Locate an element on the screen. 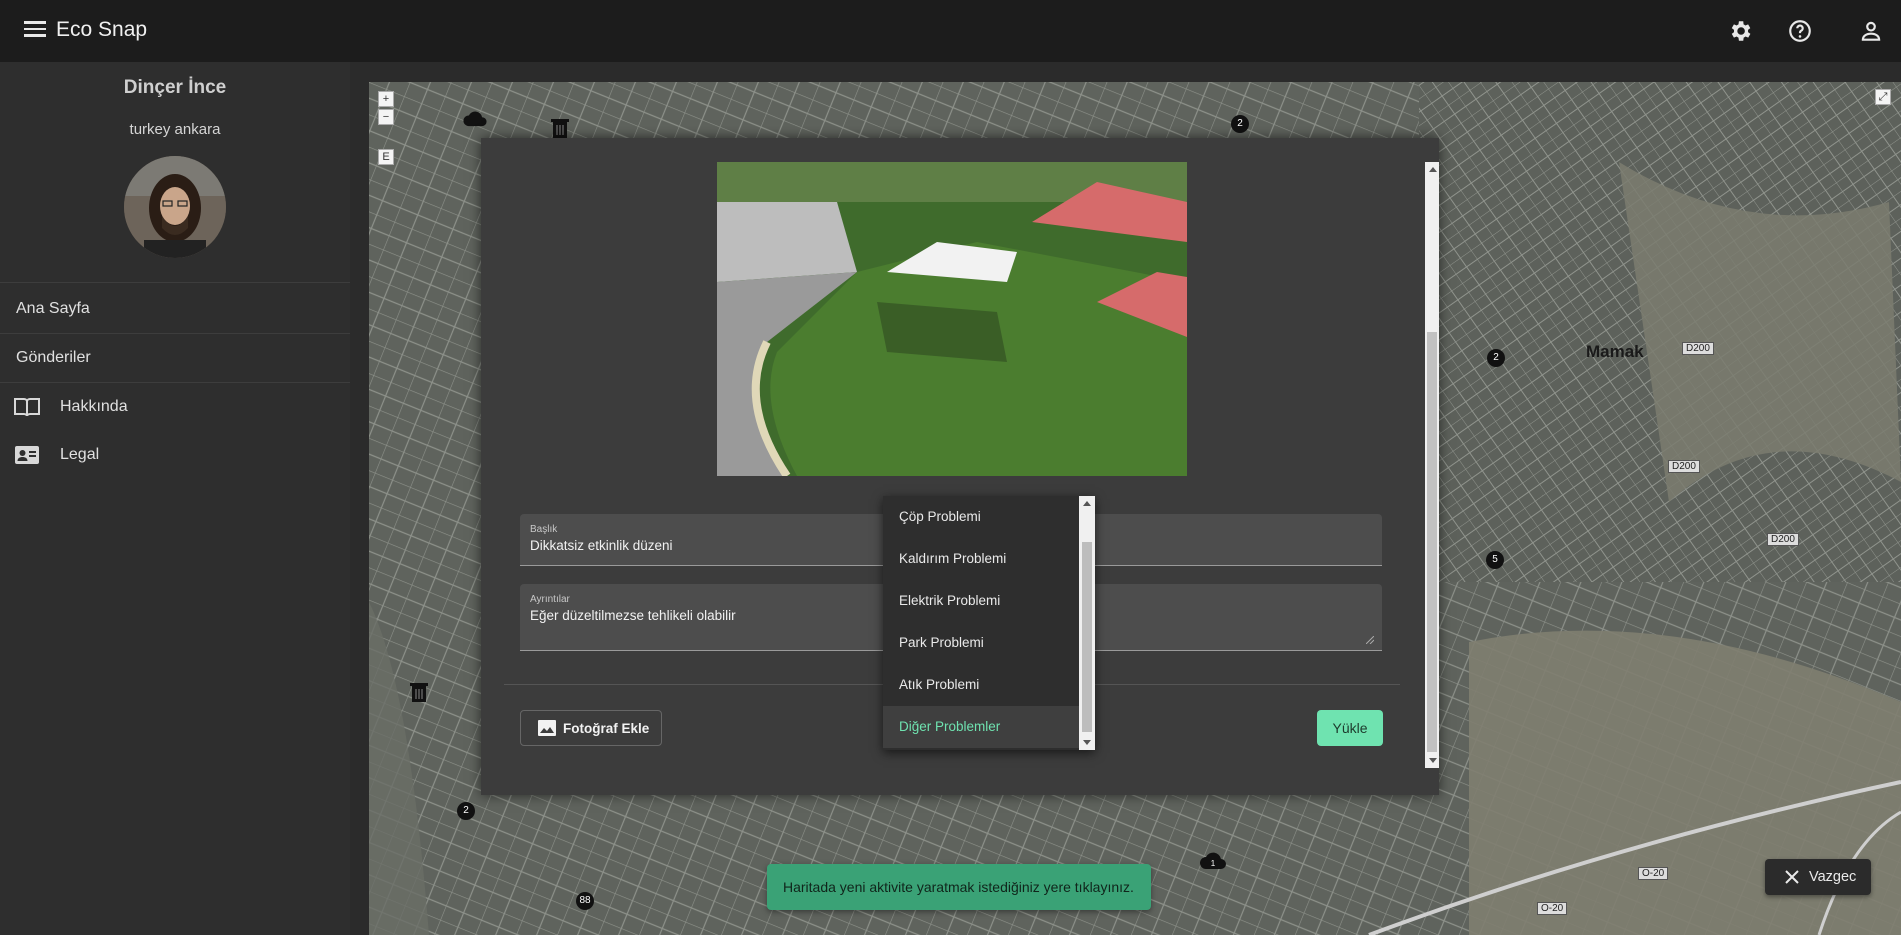 The height and width of the screenshot is (935, 1901). dropdown-option: Çöp Problemi is located at coordinates (981, 517).